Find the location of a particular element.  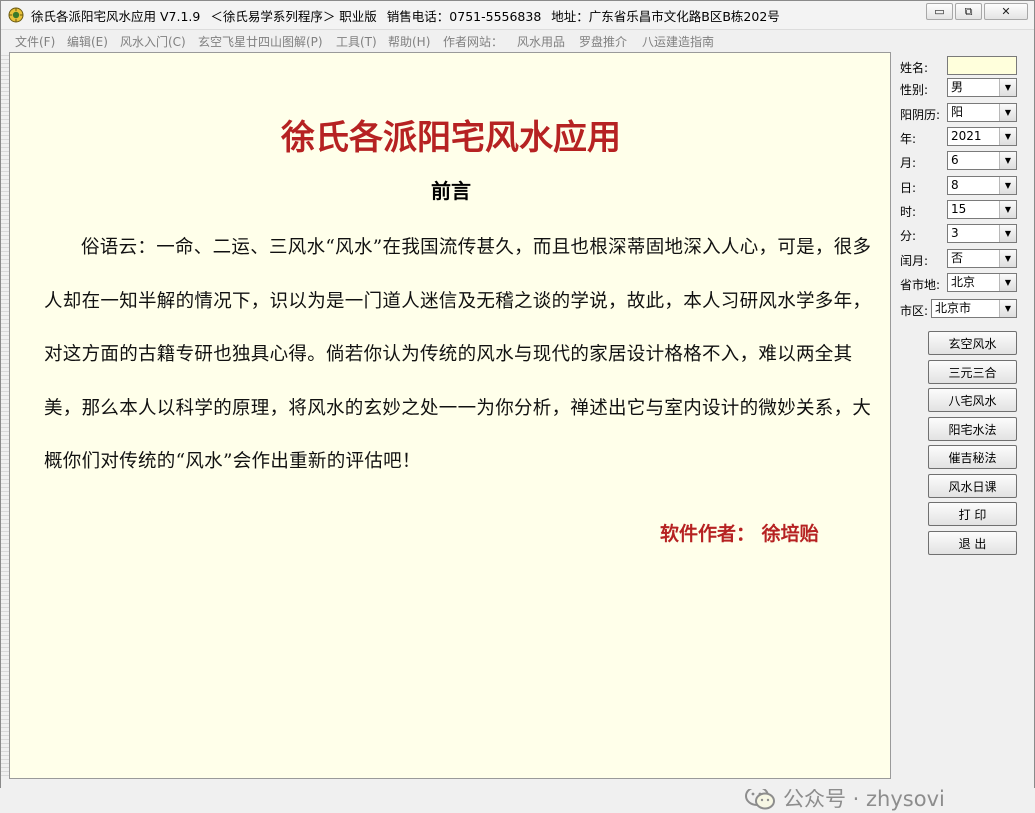

row-day: 日: 8 ▼ is located at coordinates (963, 186).